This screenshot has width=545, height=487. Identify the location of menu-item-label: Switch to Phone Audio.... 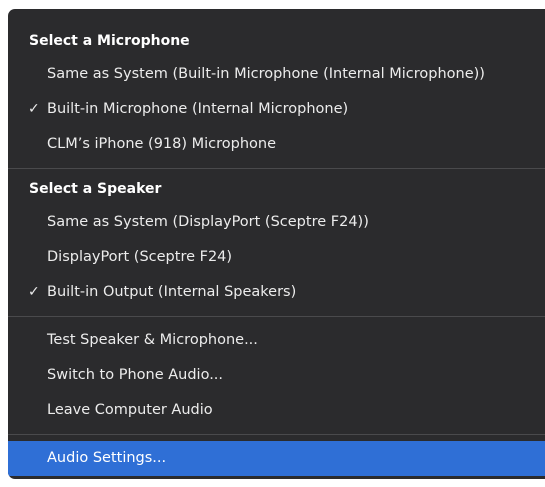
(135, 375).